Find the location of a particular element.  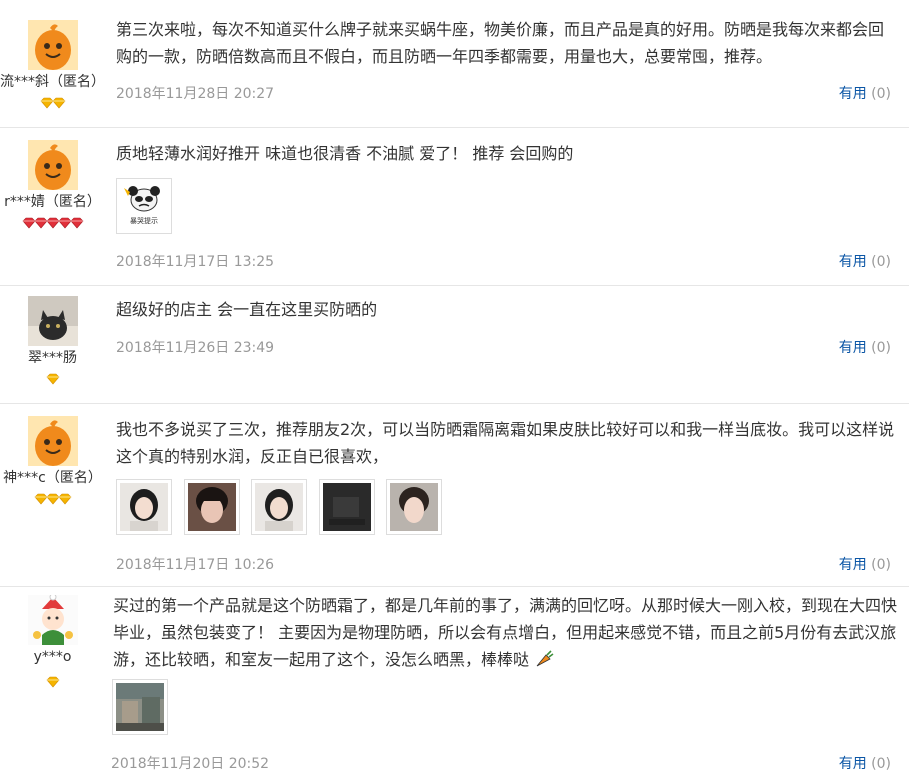

red-diamond-icon is located at coordinates (77, 223).